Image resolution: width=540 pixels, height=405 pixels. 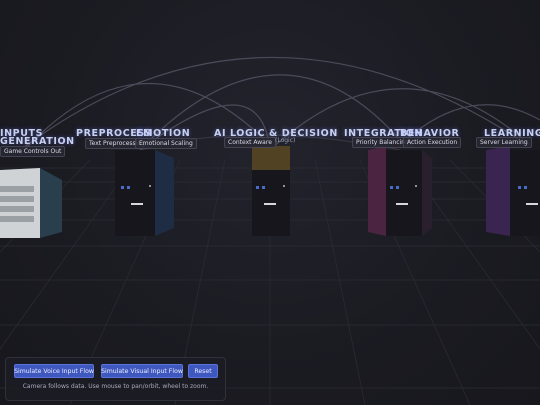 What do you see at coordinates (142, 371) in the screenshot?
I see `simulate-visual-button: Simulate Visual Input Flow` at bounding box center [142, 371].